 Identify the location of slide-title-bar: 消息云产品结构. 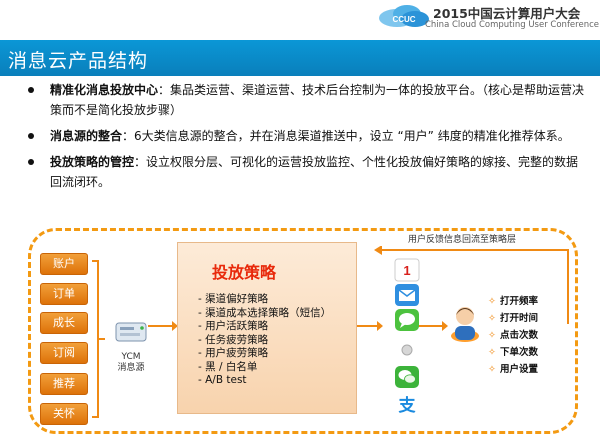
(300, 58).